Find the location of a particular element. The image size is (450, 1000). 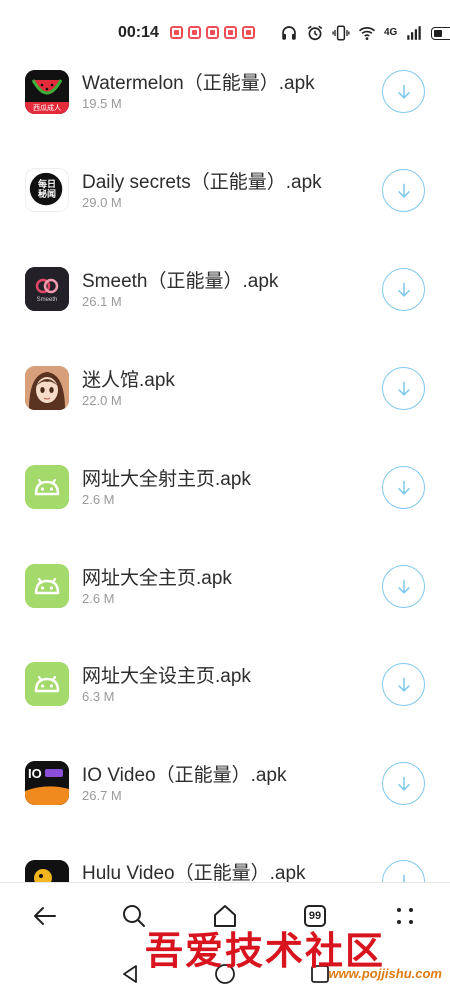

apk-name: IO Video（正能量）.apk is located at coordinates (184, 775).